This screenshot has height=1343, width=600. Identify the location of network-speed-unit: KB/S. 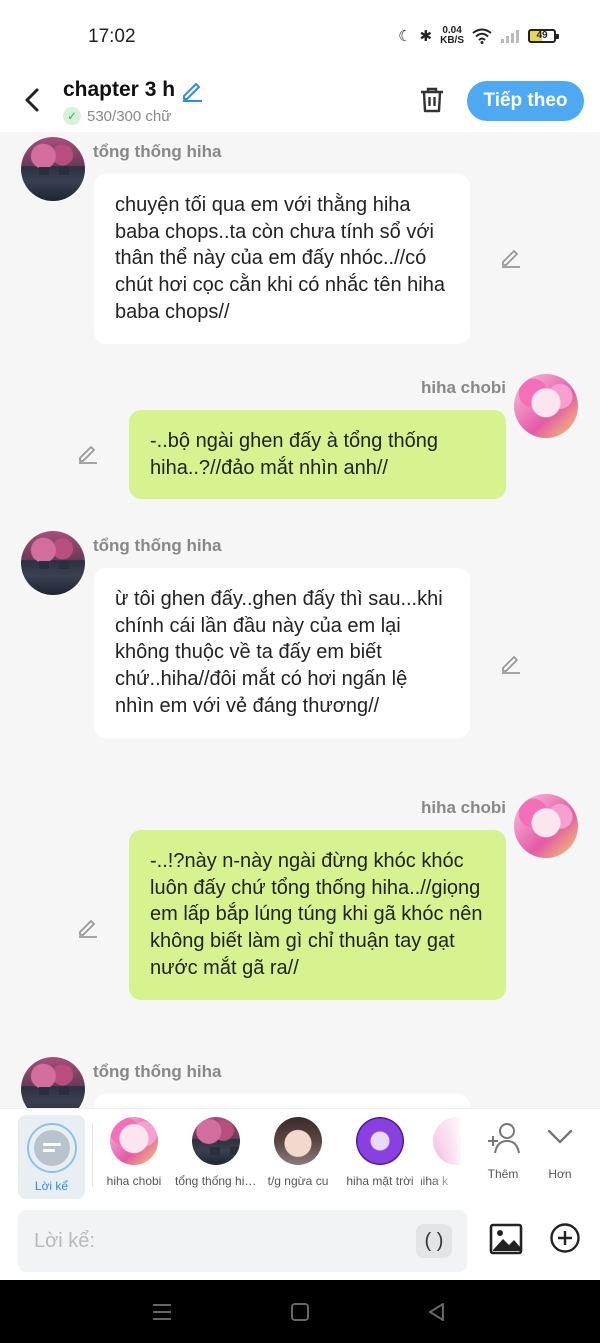
(452, 40).